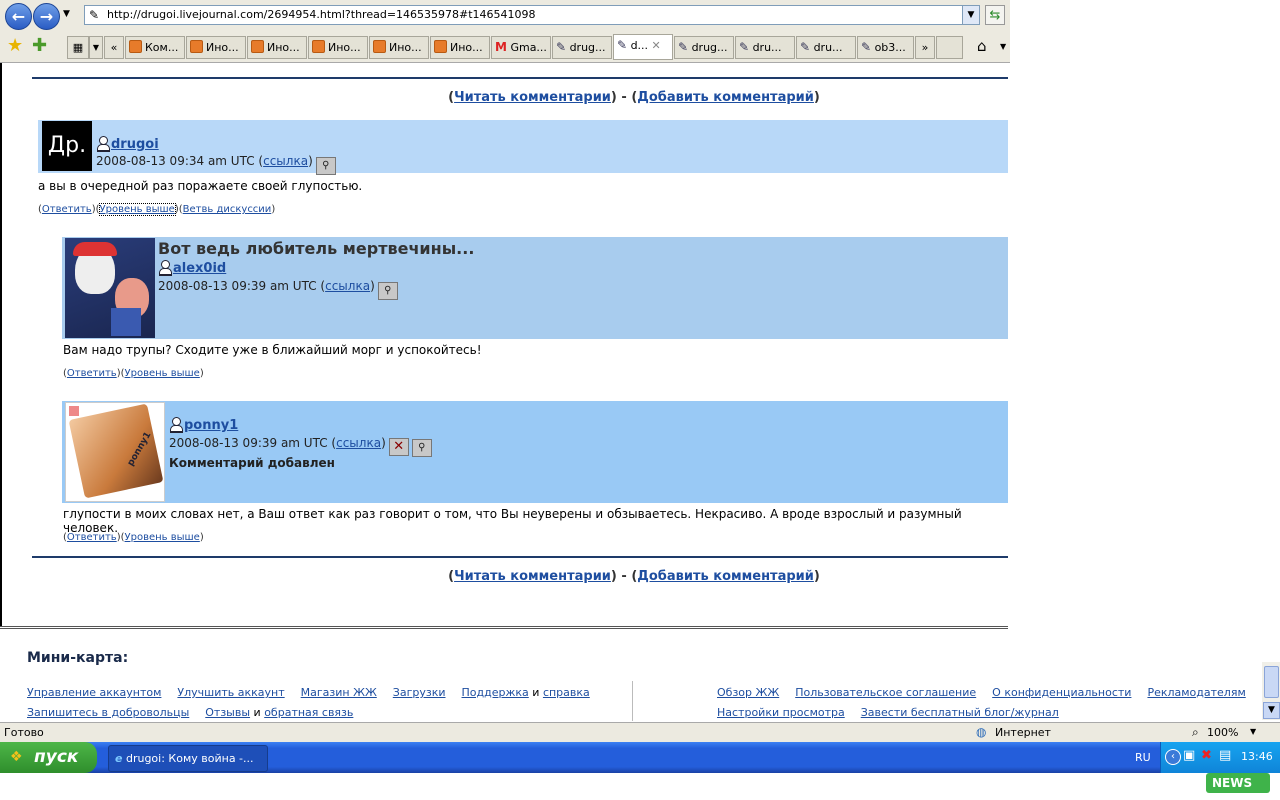  I want to click on new-tab-button, so click(949, 47).